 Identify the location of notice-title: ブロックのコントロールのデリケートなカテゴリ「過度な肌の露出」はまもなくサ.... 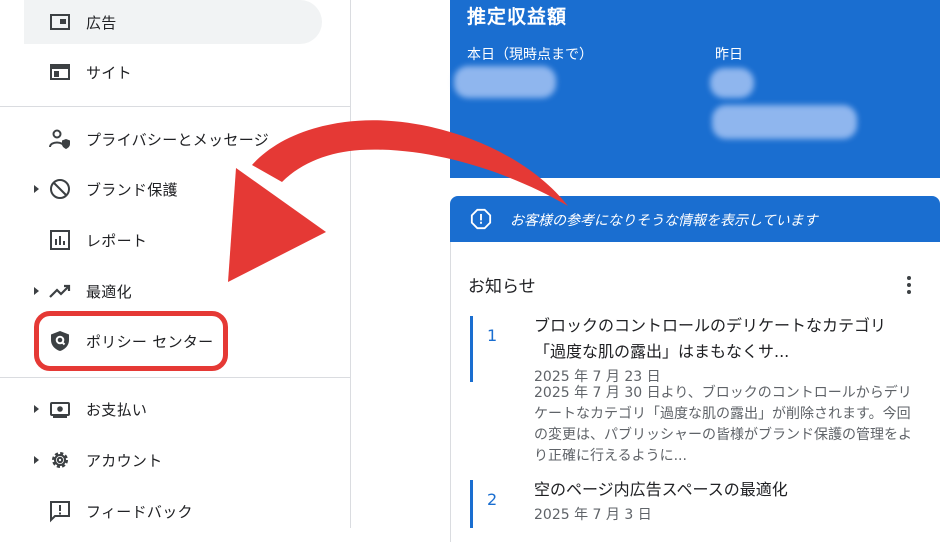
(724, 339).